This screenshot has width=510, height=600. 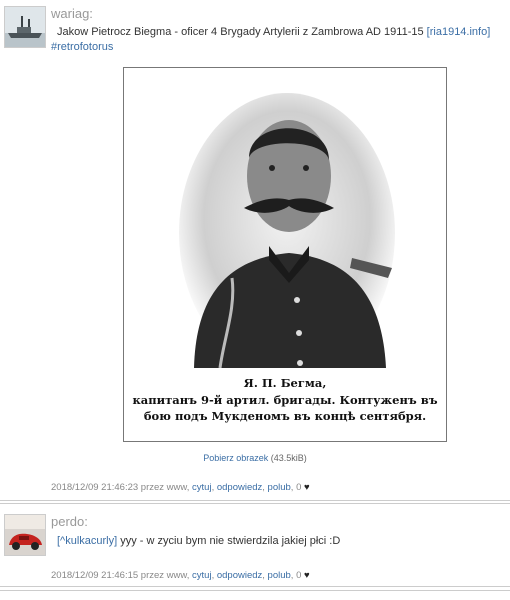 I want to click on ship-avatar-icon, so click(x=25, y=27).